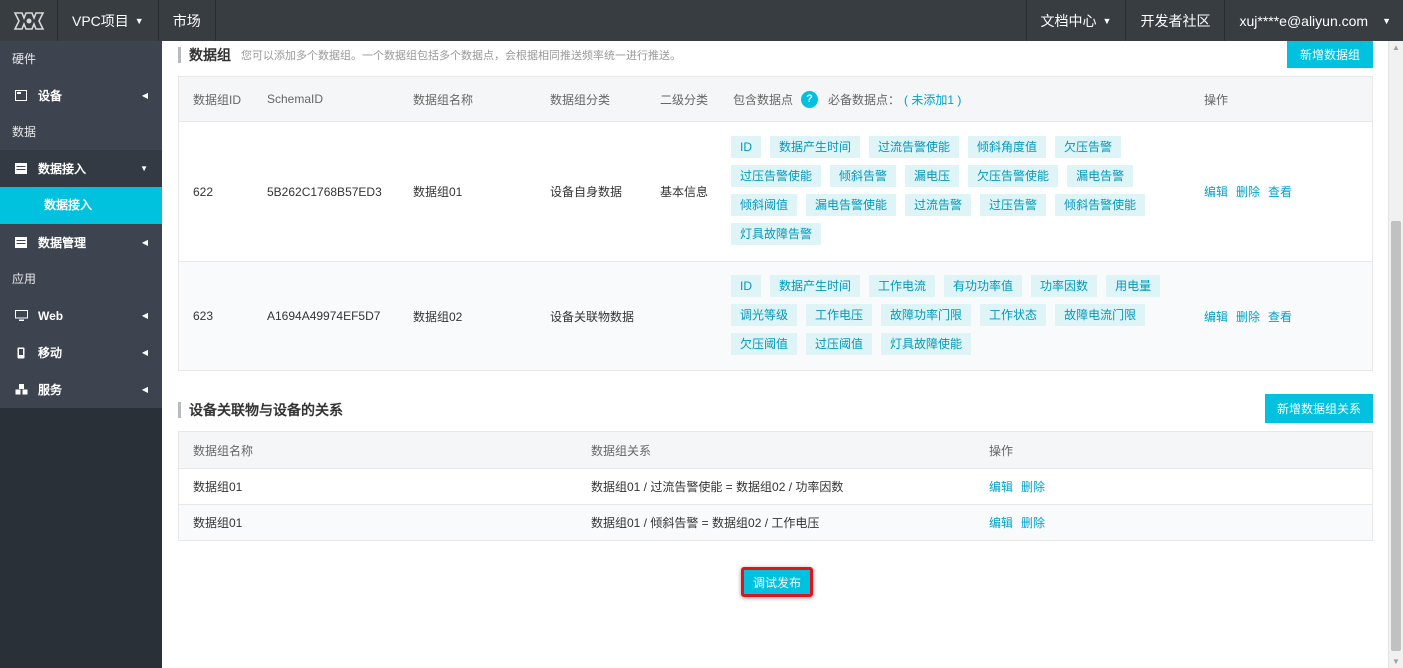  Describe the element at coordinates (1396, 436) in the screenshot. I see `scrollbar-thumb` at that location.